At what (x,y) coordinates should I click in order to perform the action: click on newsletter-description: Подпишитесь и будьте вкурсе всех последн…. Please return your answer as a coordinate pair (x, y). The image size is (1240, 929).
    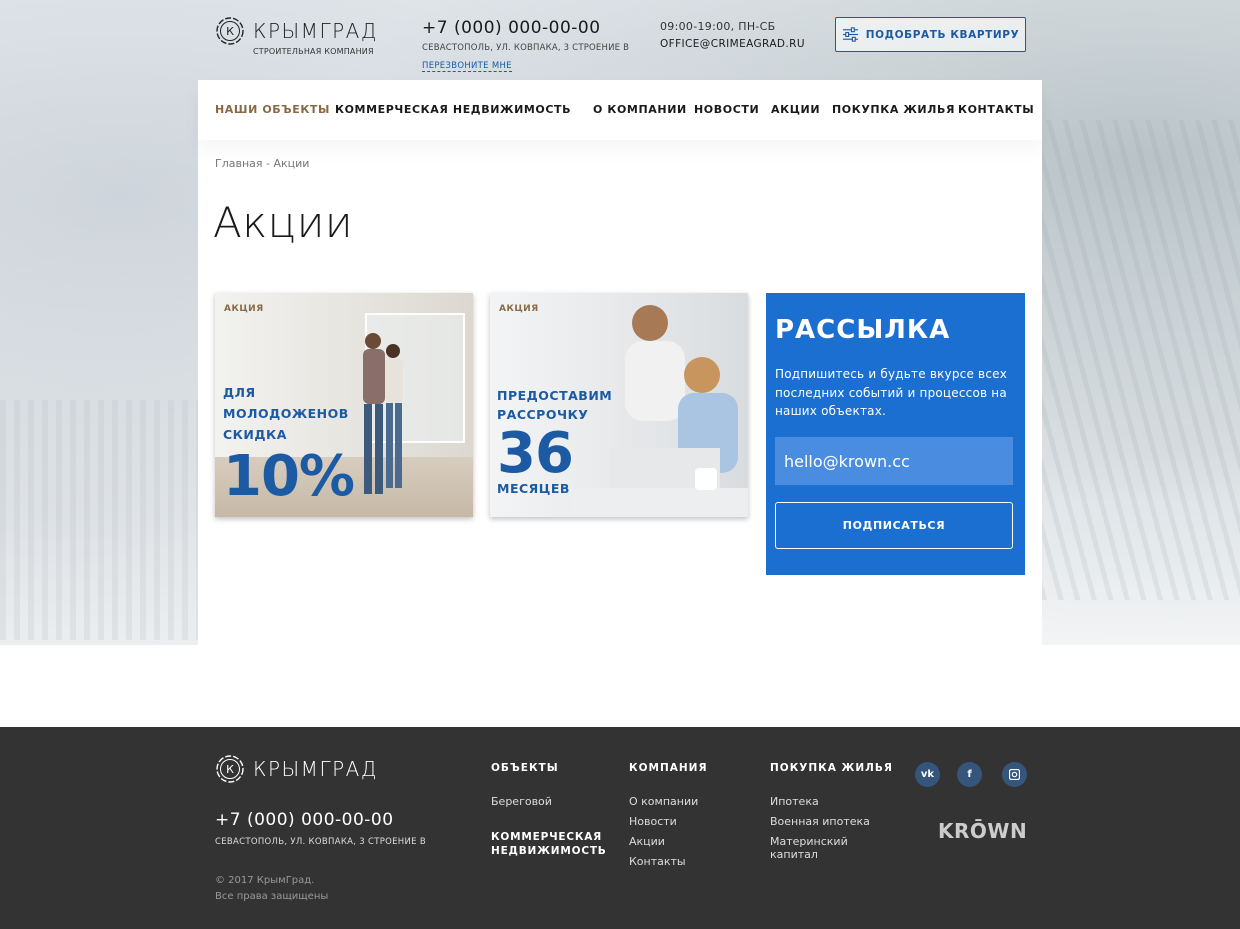
    Looking at the image, I should click on (891, 393).